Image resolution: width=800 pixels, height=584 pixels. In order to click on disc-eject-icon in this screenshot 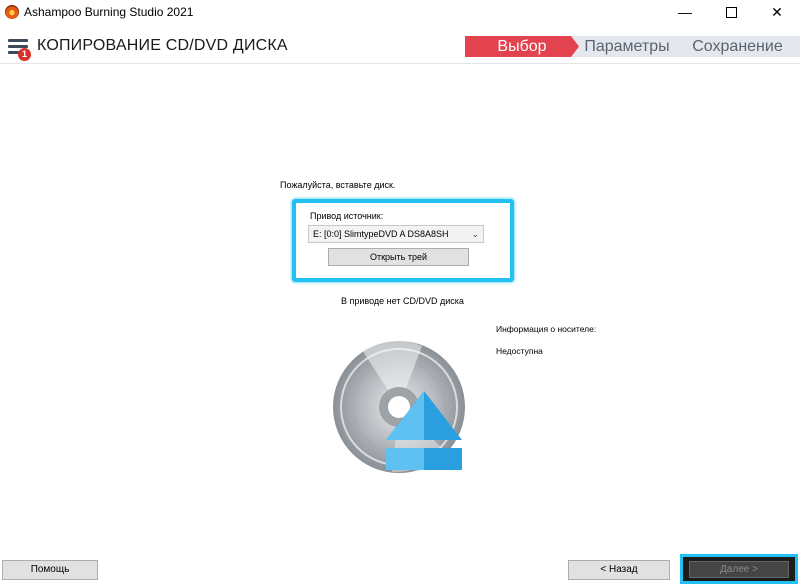, I will do `click(399, 406)`.